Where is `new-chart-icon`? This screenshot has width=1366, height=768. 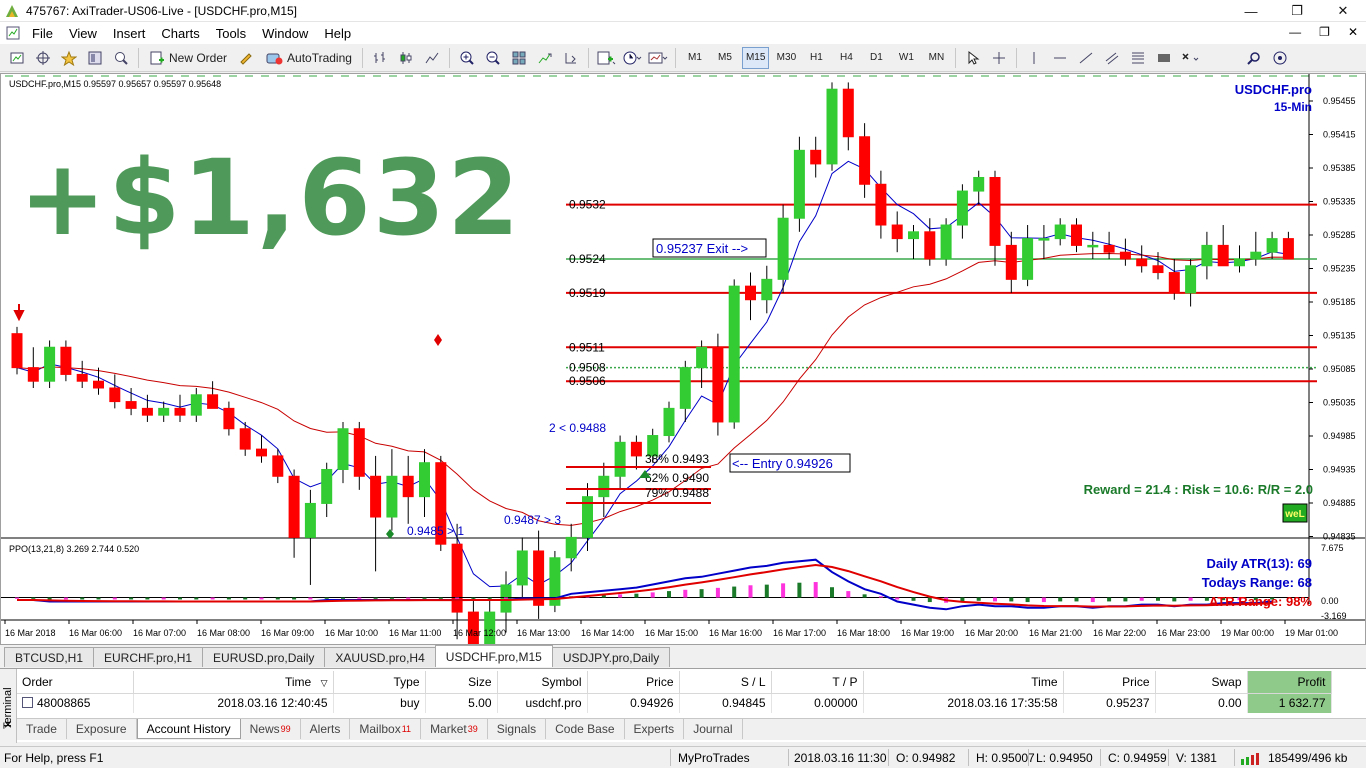
new-chart-icon is located at coordinates (17, 58).